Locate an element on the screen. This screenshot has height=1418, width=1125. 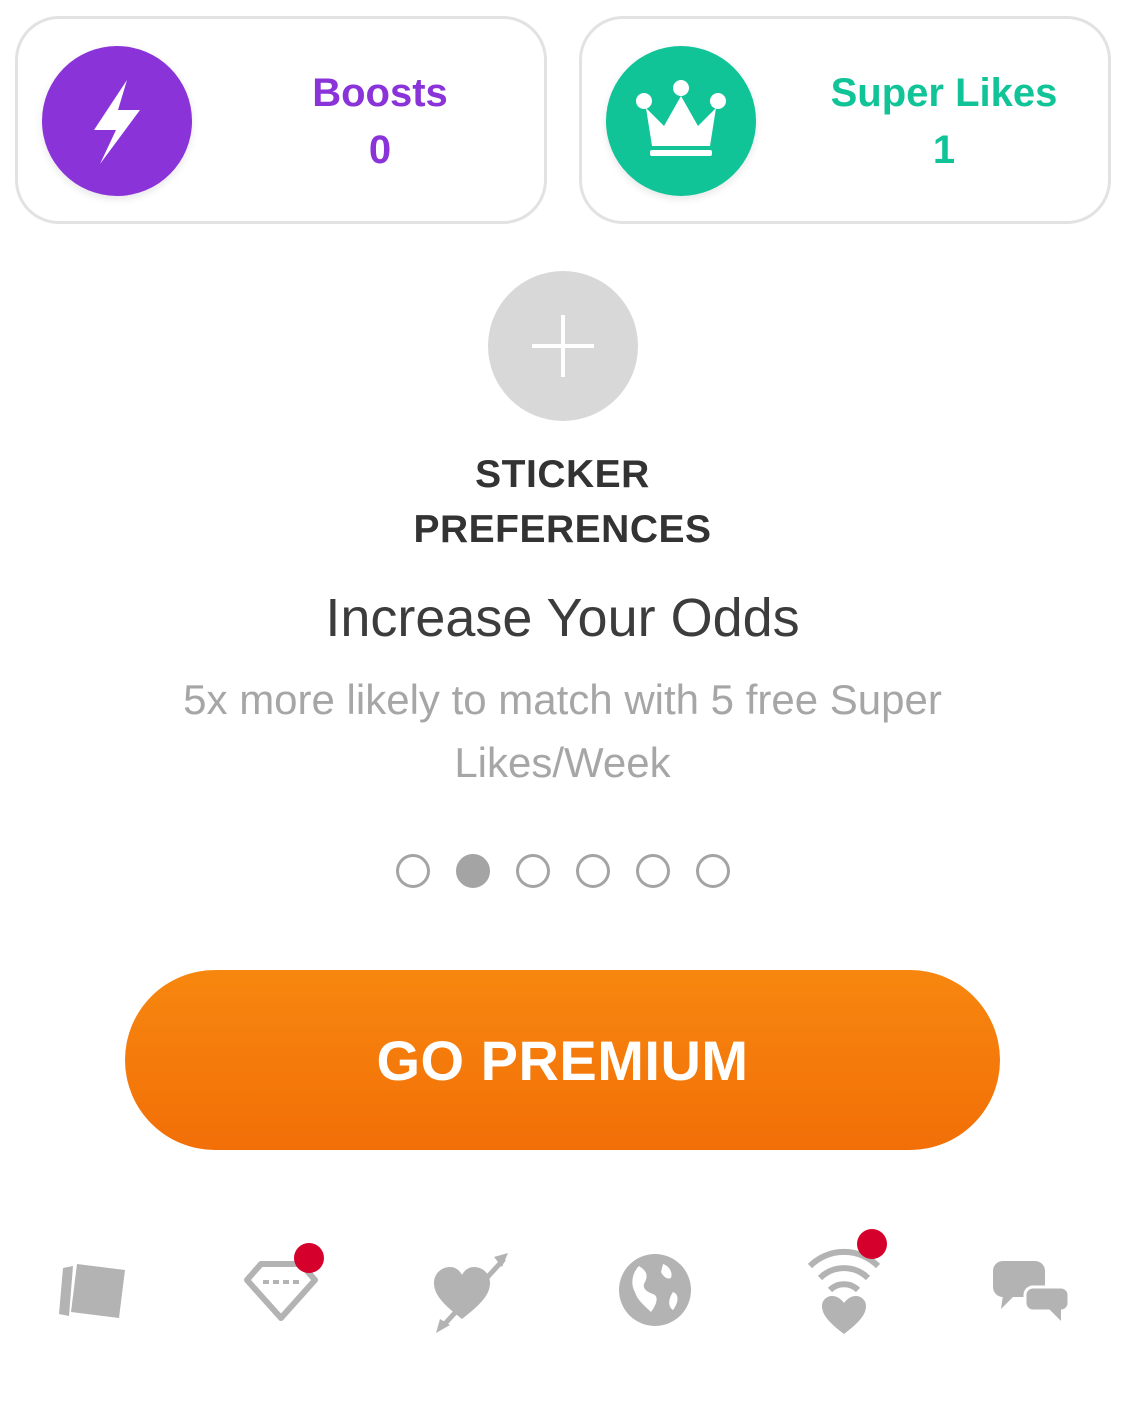
pager-dot-active is located at coordinates (472, 871).